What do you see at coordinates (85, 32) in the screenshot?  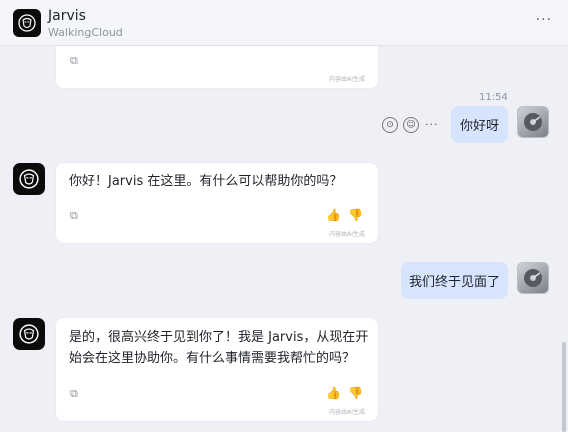 I see `chat-subtitle: WalkingCloud` at bounding box center [85, 32].